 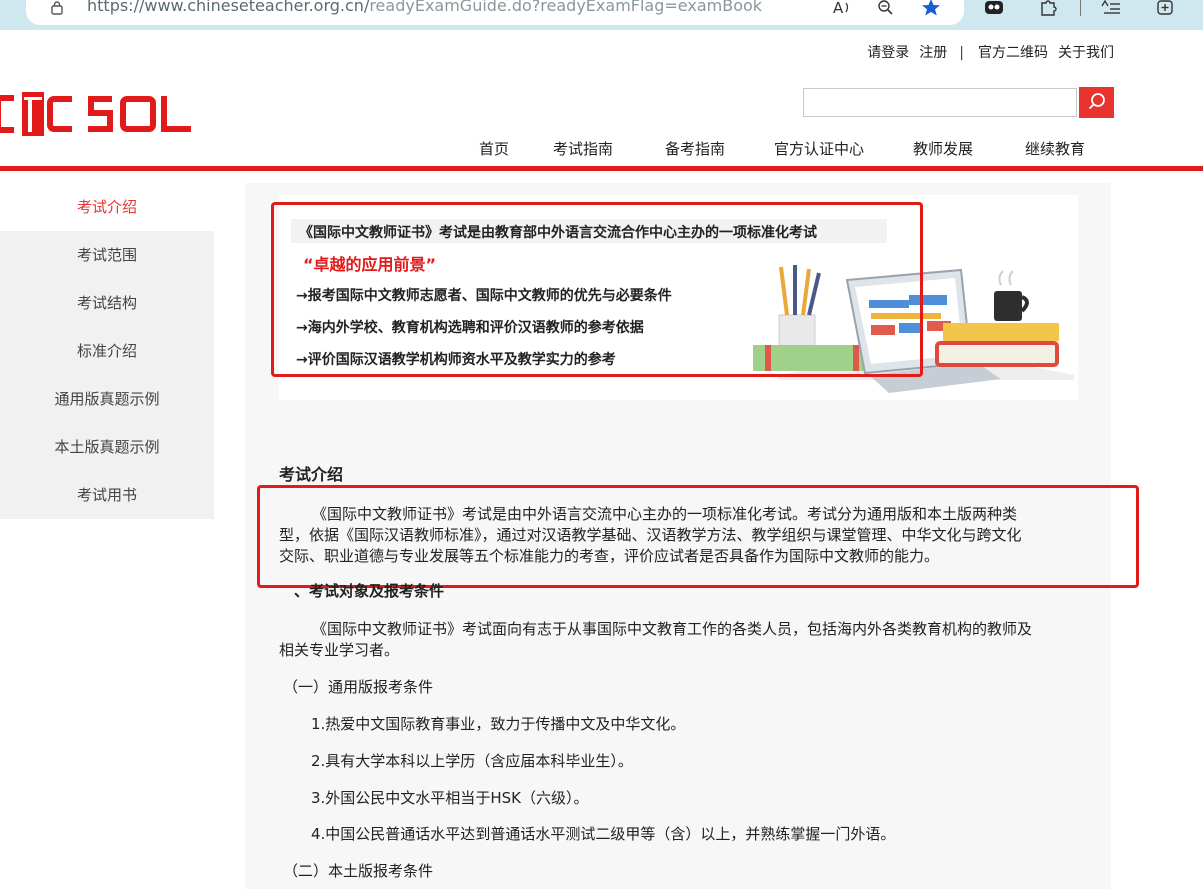 What do you see at coordinates (108, 114) in the screenshot?
I see `ctcsol-logo` at bounding box center [108, 114].